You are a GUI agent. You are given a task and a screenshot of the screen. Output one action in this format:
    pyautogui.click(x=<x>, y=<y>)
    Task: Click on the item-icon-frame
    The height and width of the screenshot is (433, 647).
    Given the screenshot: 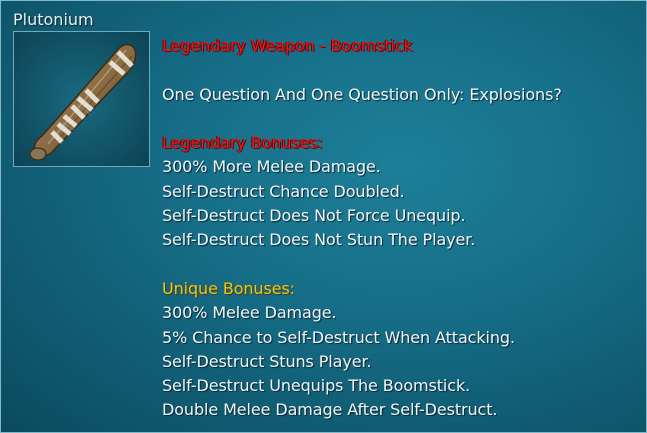 What is the action you would take?
    pyautogui.click(x=81, y=99)
    